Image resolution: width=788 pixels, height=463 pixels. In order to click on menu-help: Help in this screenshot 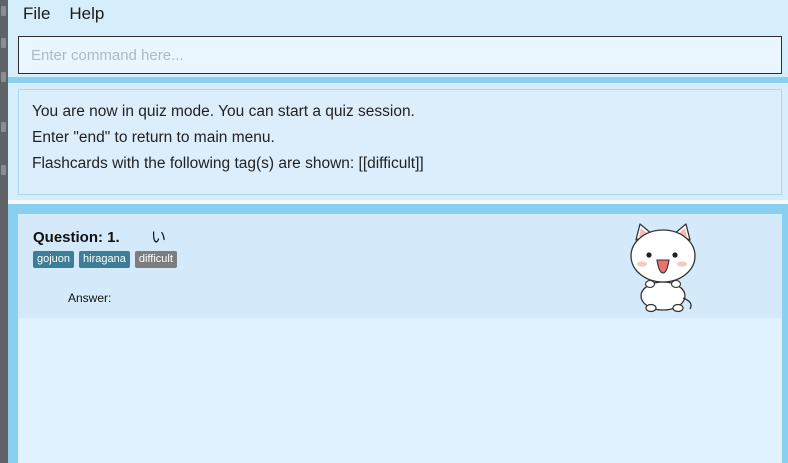, I will do `click(86, 14)`.